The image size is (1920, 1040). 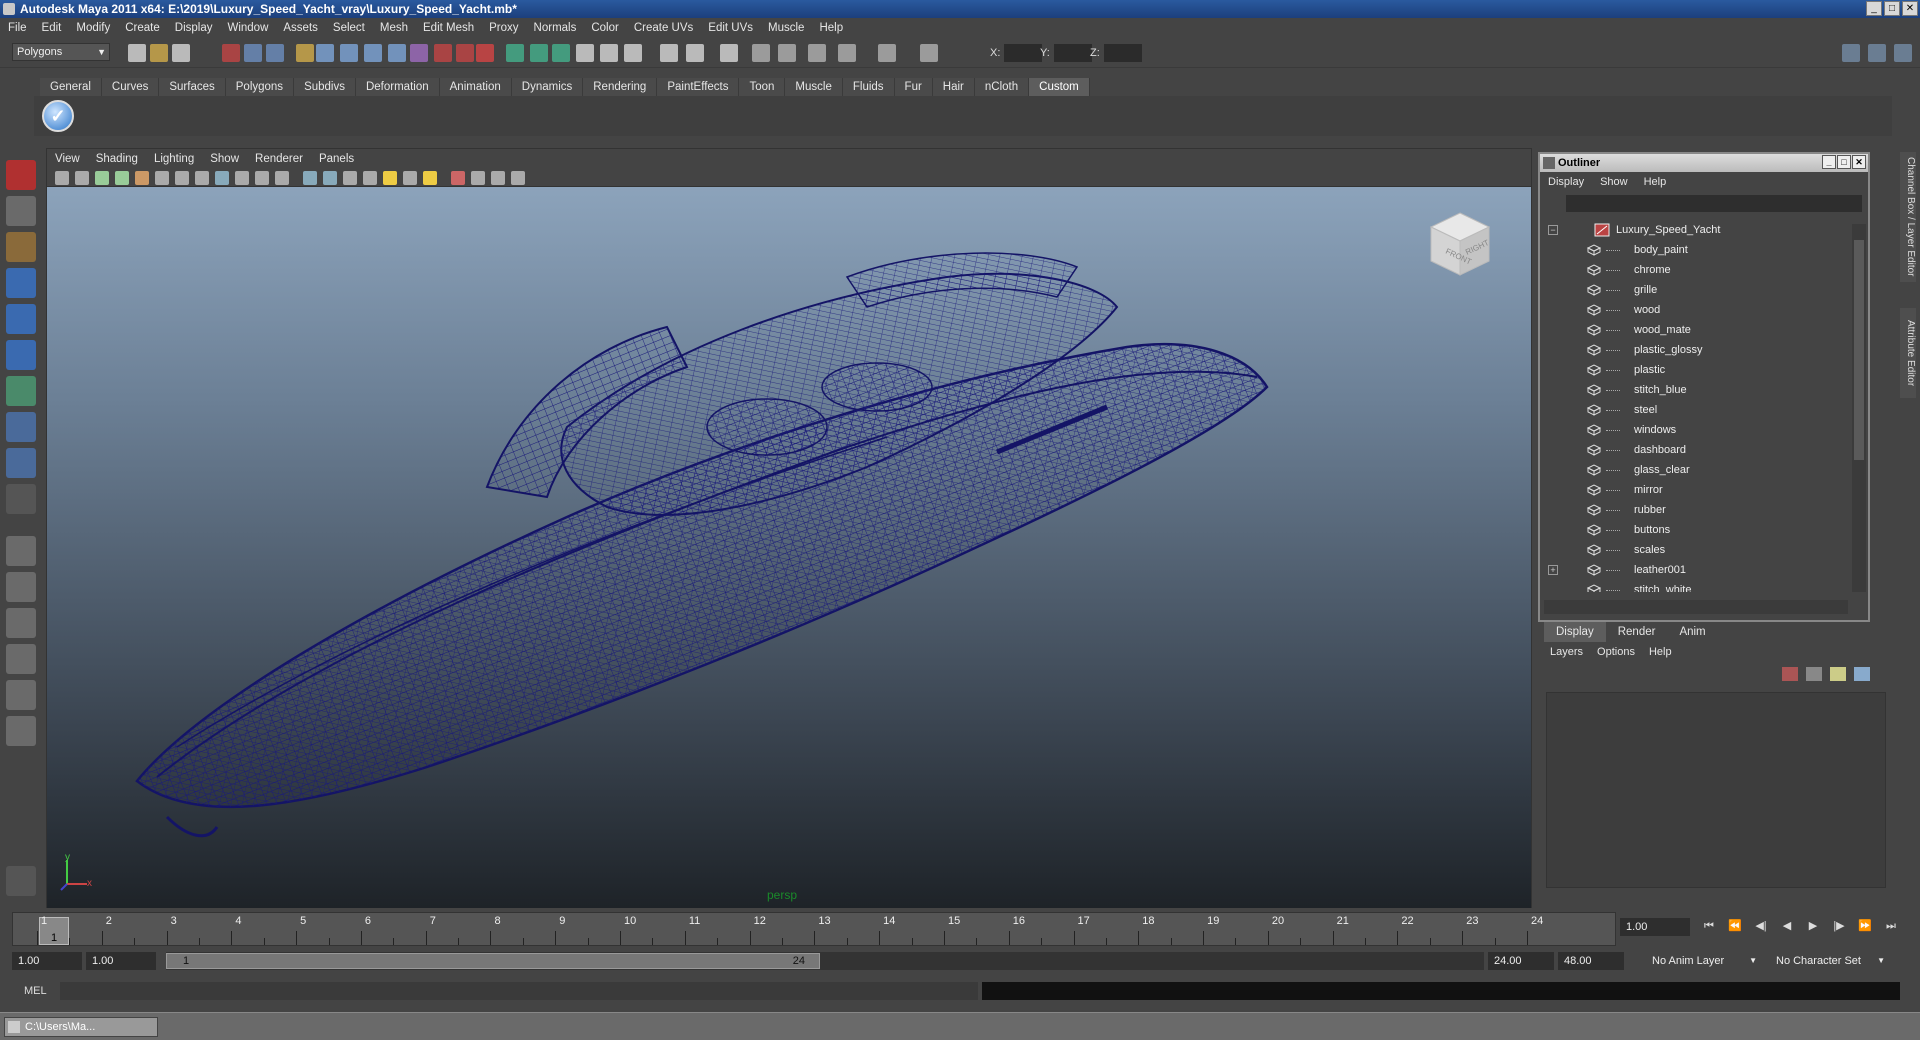 I want to click on menu-normals: Normals, so click(x=555, y=28).